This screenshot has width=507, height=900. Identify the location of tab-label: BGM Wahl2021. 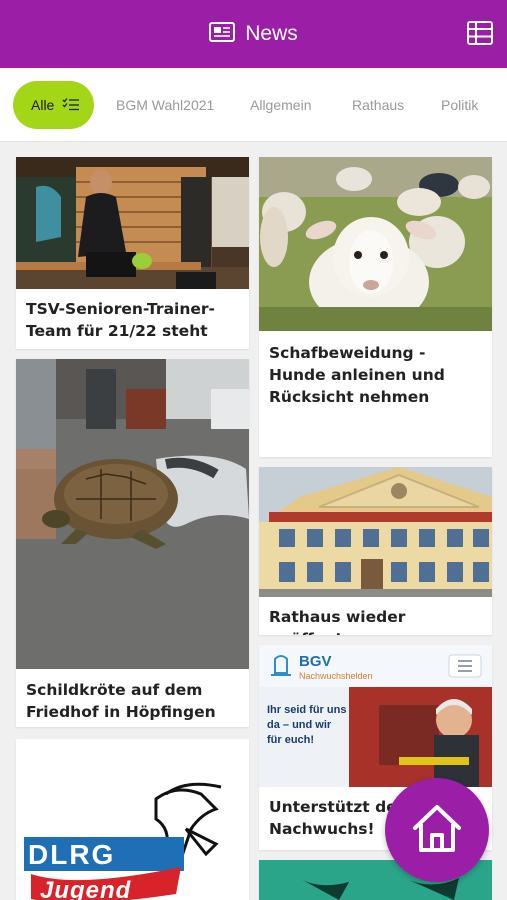
(165, 105).